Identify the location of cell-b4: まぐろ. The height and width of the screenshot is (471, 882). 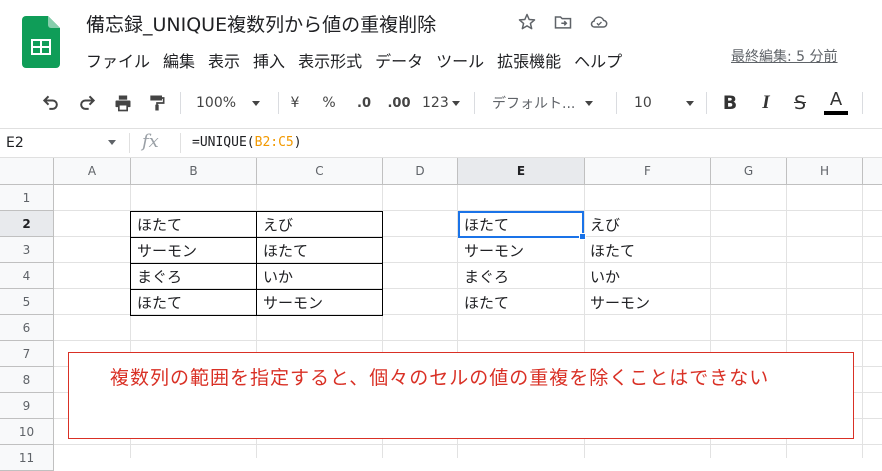
(193, 276).